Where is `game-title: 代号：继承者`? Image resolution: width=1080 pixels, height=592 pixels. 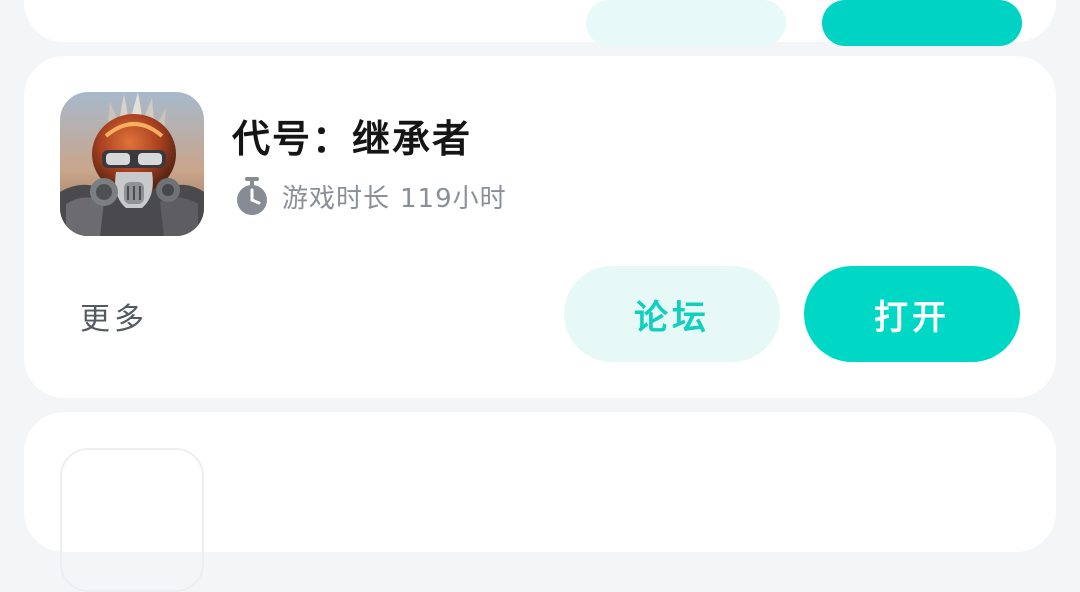
game-title: 代号：继承者 is located at coordinates (352, 139).